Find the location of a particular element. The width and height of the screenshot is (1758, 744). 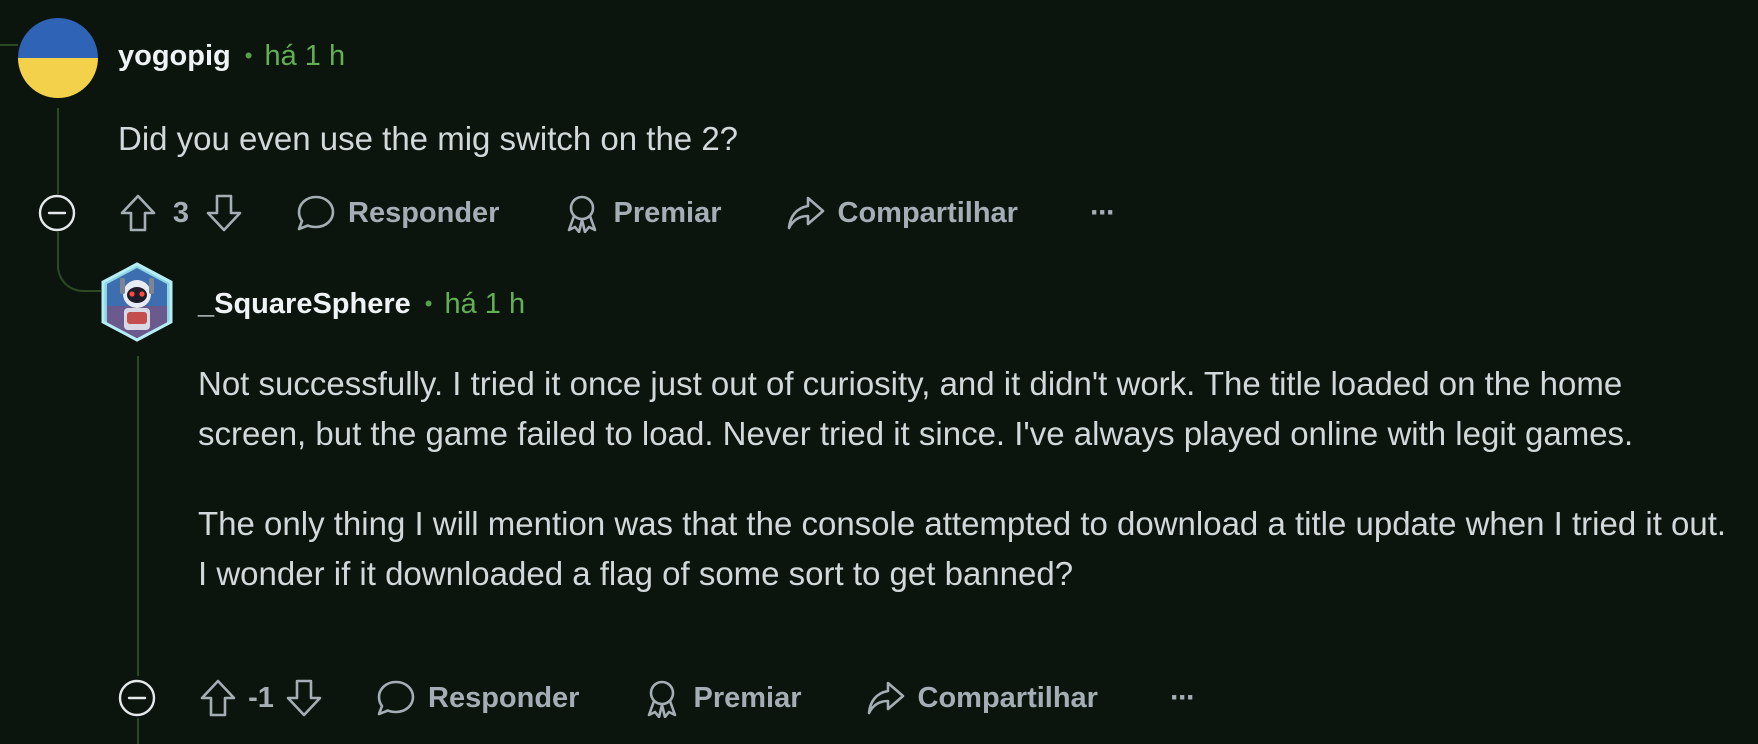

thread-line-reply-connector is located at coordinates (79, 262).